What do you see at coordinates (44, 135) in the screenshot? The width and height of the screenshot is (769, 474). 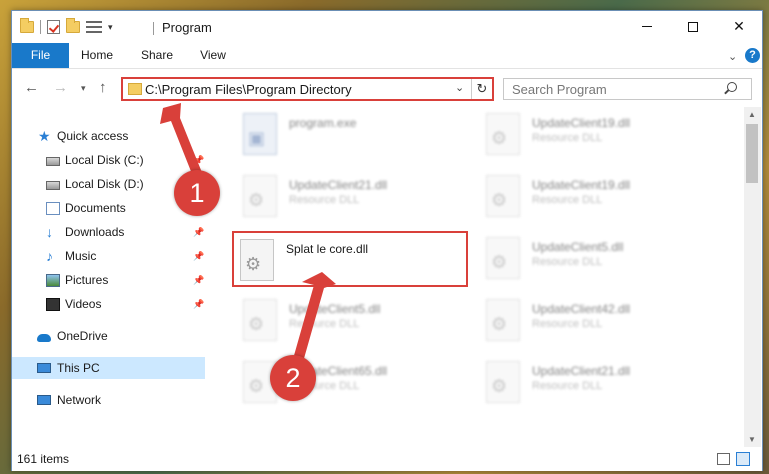 I see `star-icon: ★` at bounding box center [44, 135].